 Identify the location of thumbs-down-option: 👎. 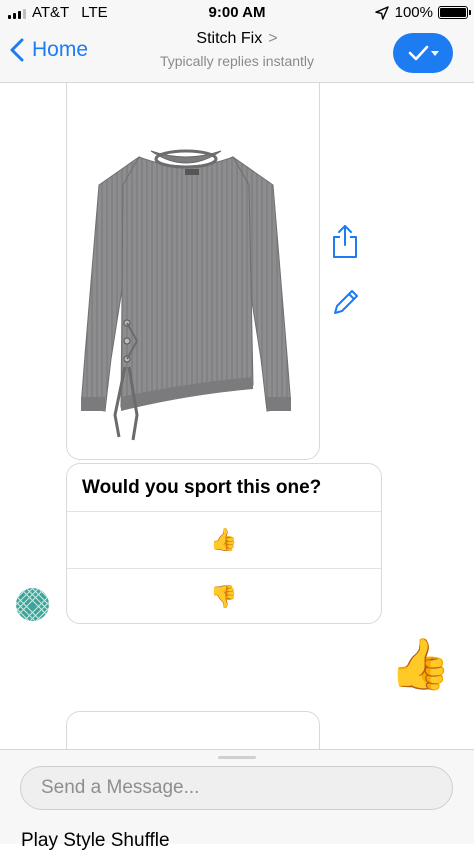
(224, 595).